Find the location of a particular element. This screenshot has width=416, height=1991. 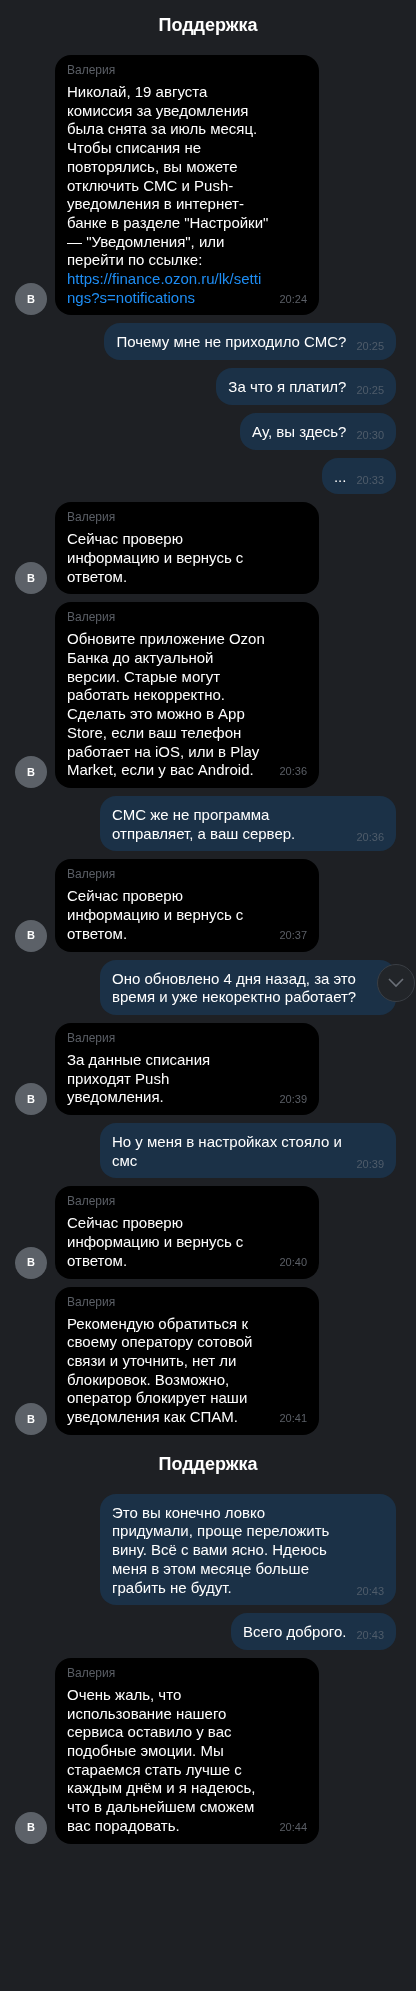

message-time: 20:36 is located at coordinates (293, 772).